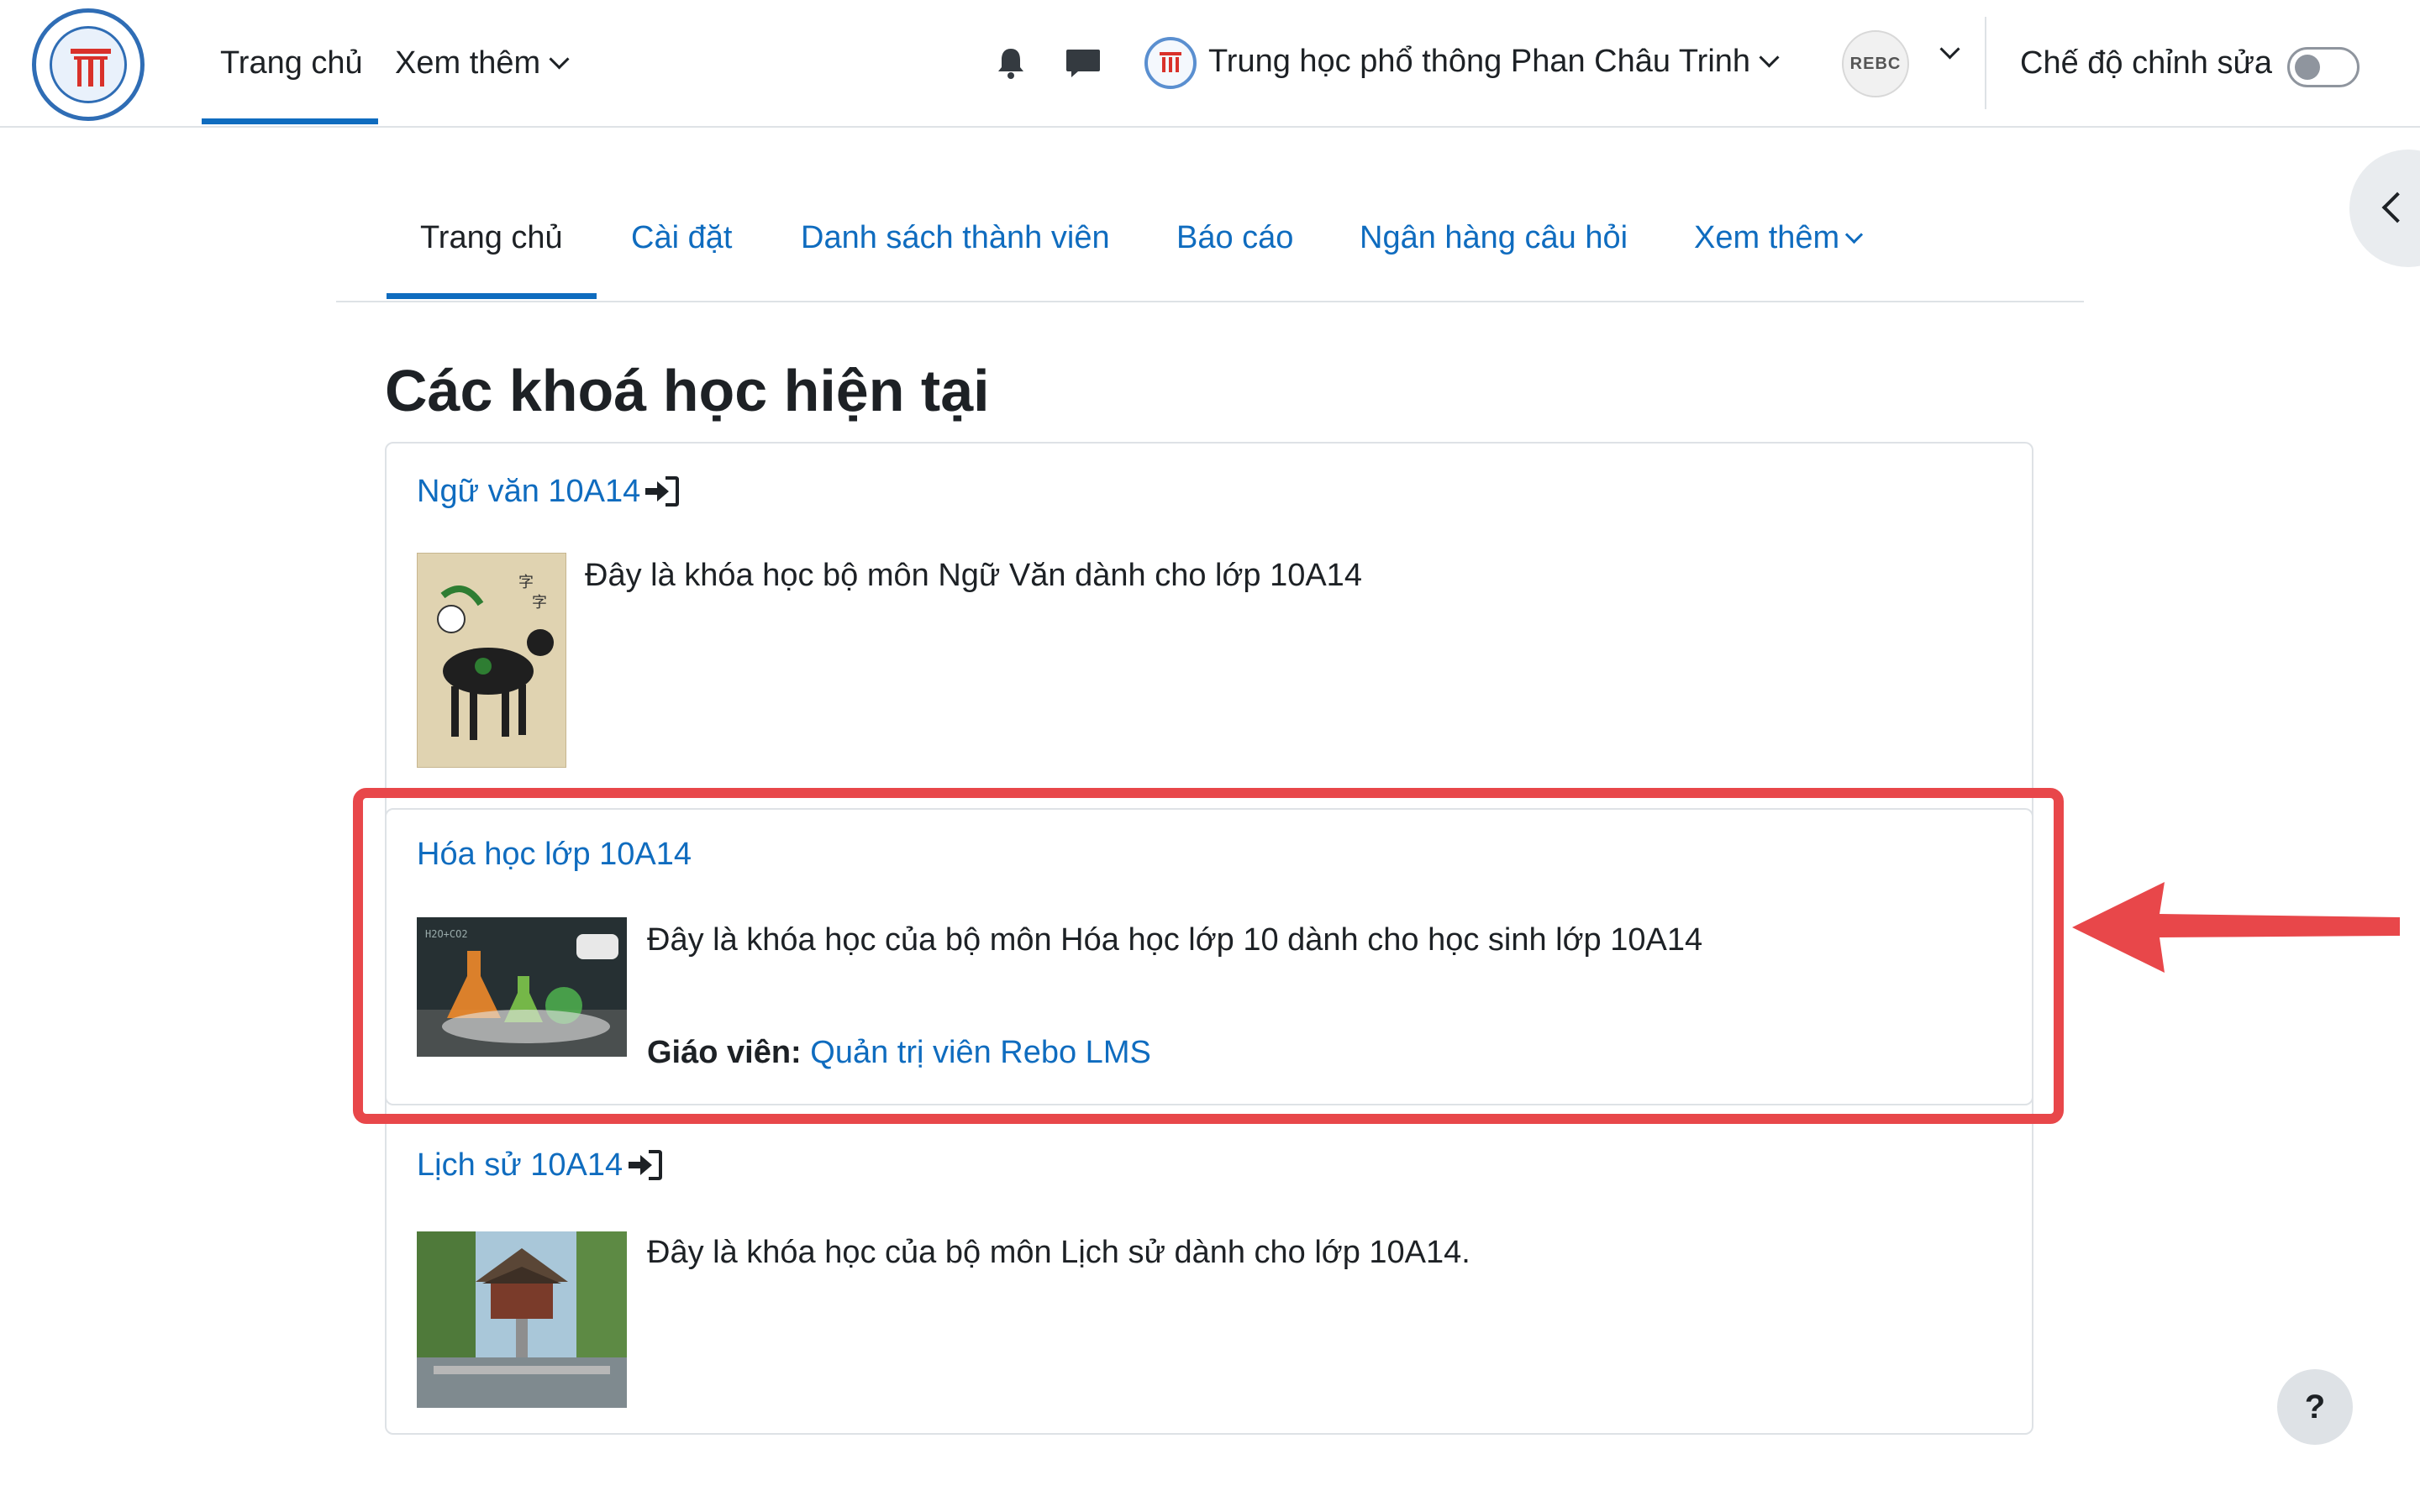  Describe the element at coordinates (2147, 63) in the screenshot. I see `edit-mode-label: Chế độ chỉnh sửa` at that location.